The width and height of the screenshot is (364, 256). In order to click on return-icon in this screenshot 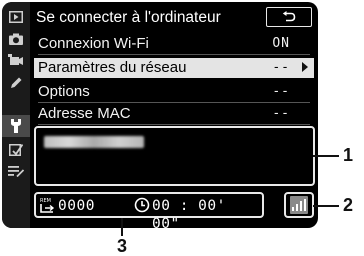, I will do `click(289, 16)`.